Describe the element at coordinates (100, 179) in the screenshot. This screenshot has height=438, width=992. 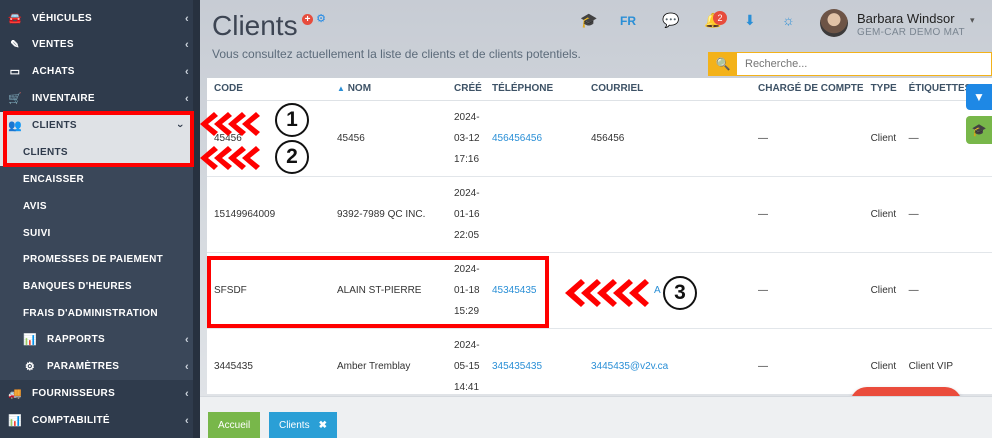
I see `sidebar-subitem-encaisser: ENCAISSER` at that location.